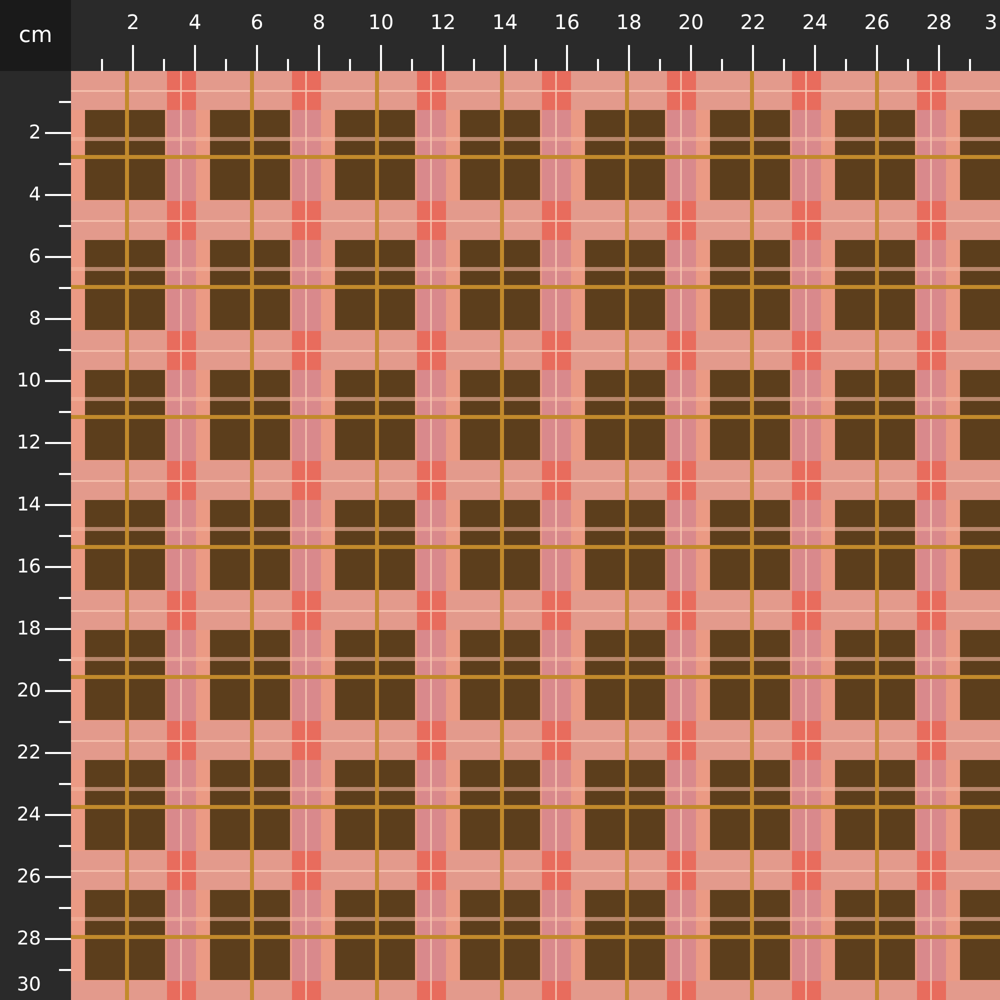  Describe the element at coordinates (28, 985) in the screenshot. I see `ruler-label: 30` at that location.